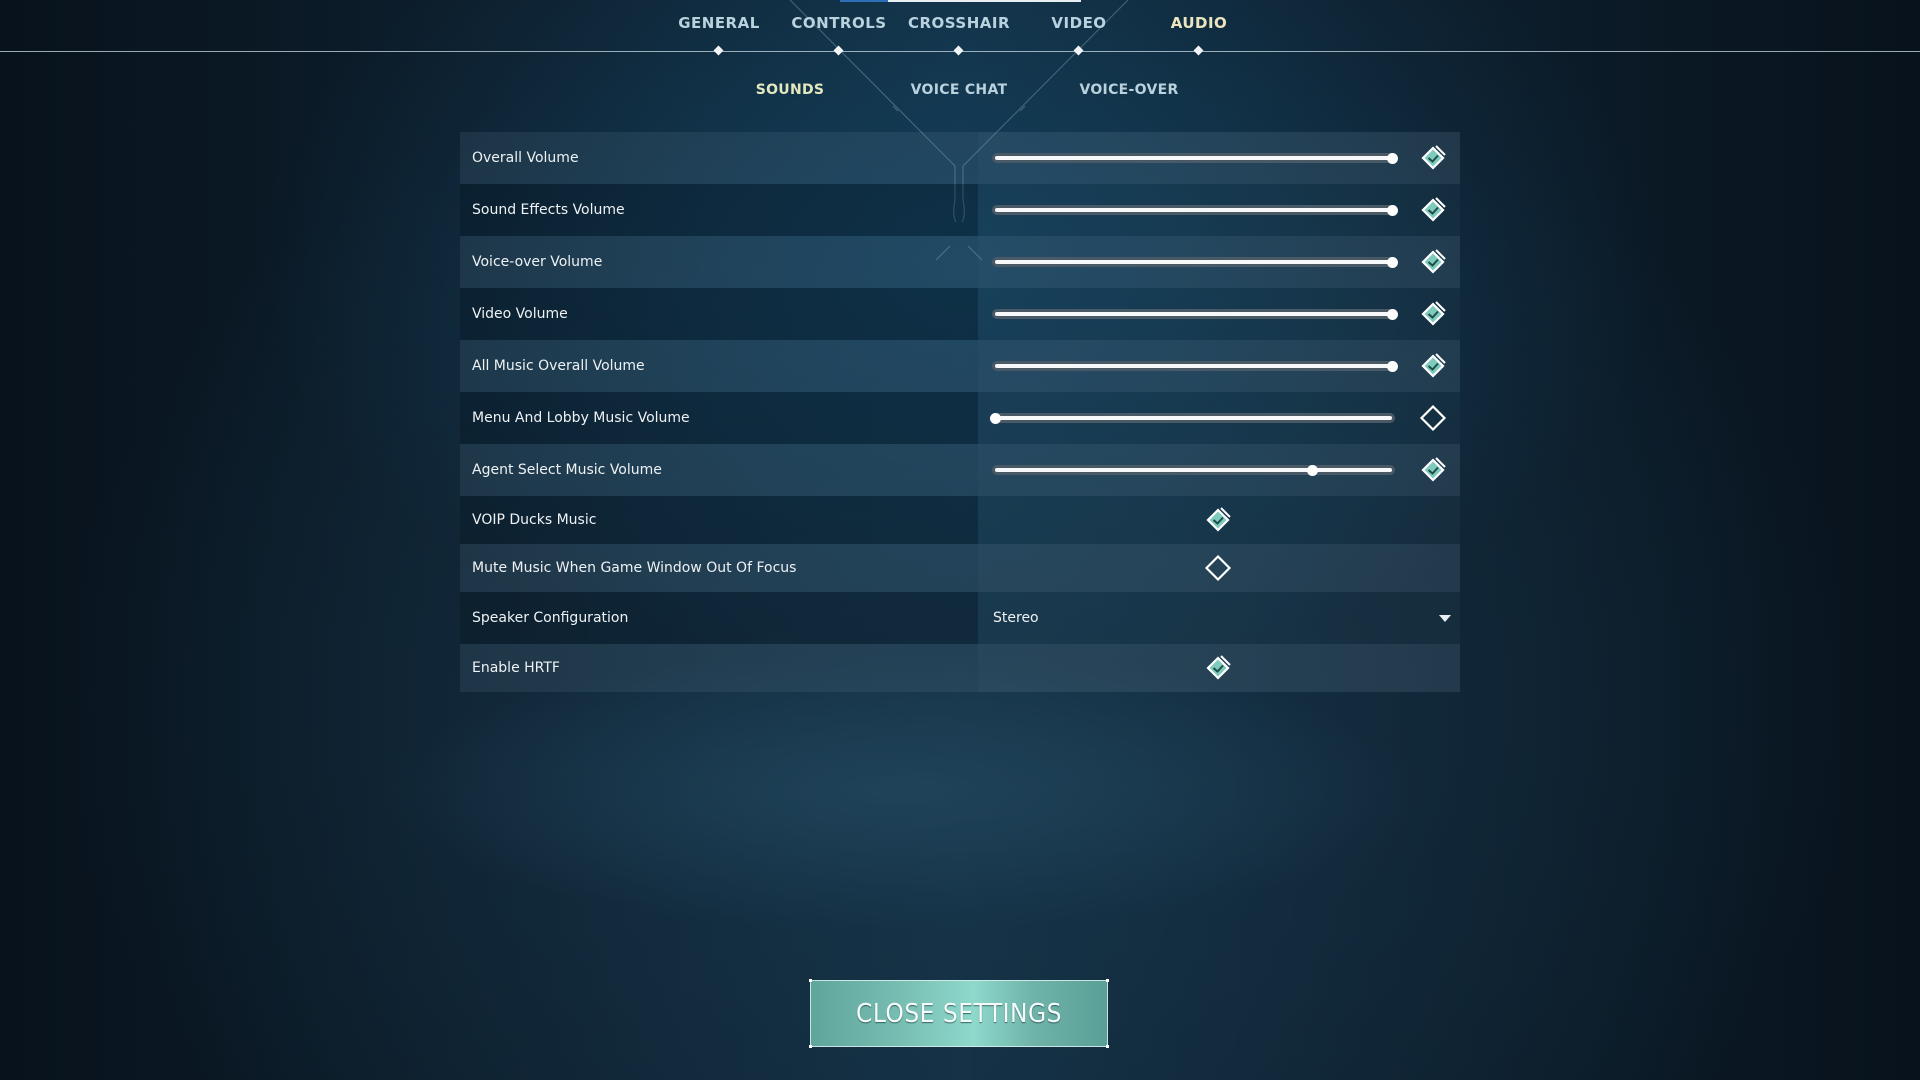 This screenshot has height=1080, width=1920. I want to click on chevron-down-icon, so click(1445, 618).